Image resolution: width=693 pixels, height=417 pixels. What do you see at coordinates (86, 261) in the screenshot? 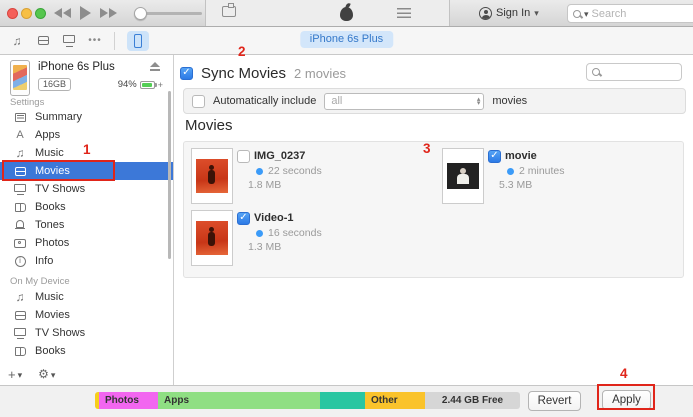
I see `sidebar-item-info: Info` at bounding box center [86, 261].